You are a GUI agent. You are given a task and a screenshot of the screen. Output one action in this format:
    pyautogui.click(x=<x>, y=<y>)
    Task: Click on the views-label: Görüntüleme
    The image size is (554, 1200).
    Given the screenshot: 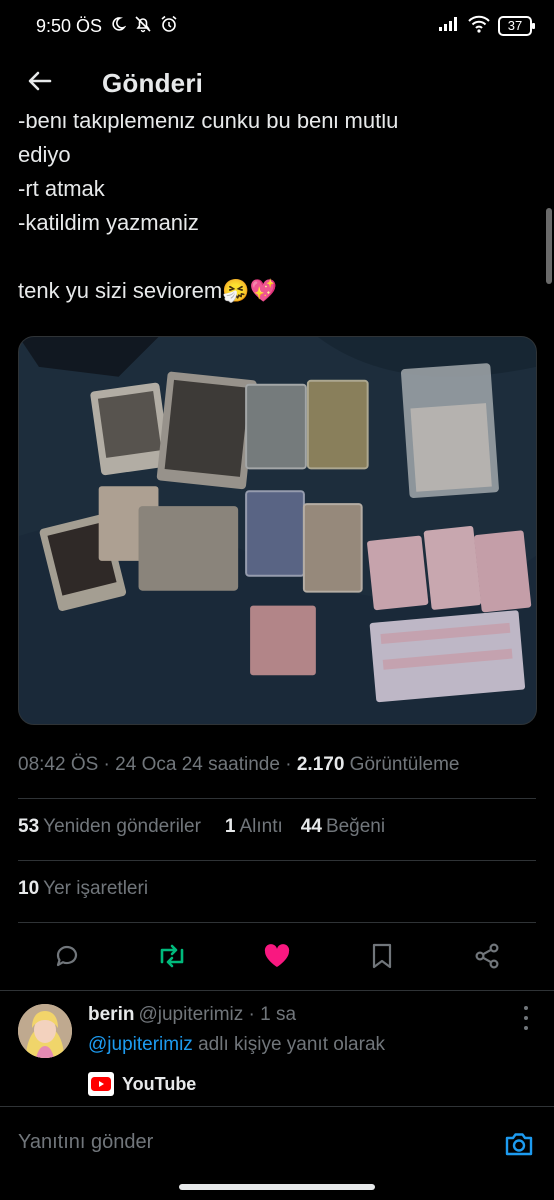 What is the action you would take?
    pyautogui.click(x=402, y=764)
    